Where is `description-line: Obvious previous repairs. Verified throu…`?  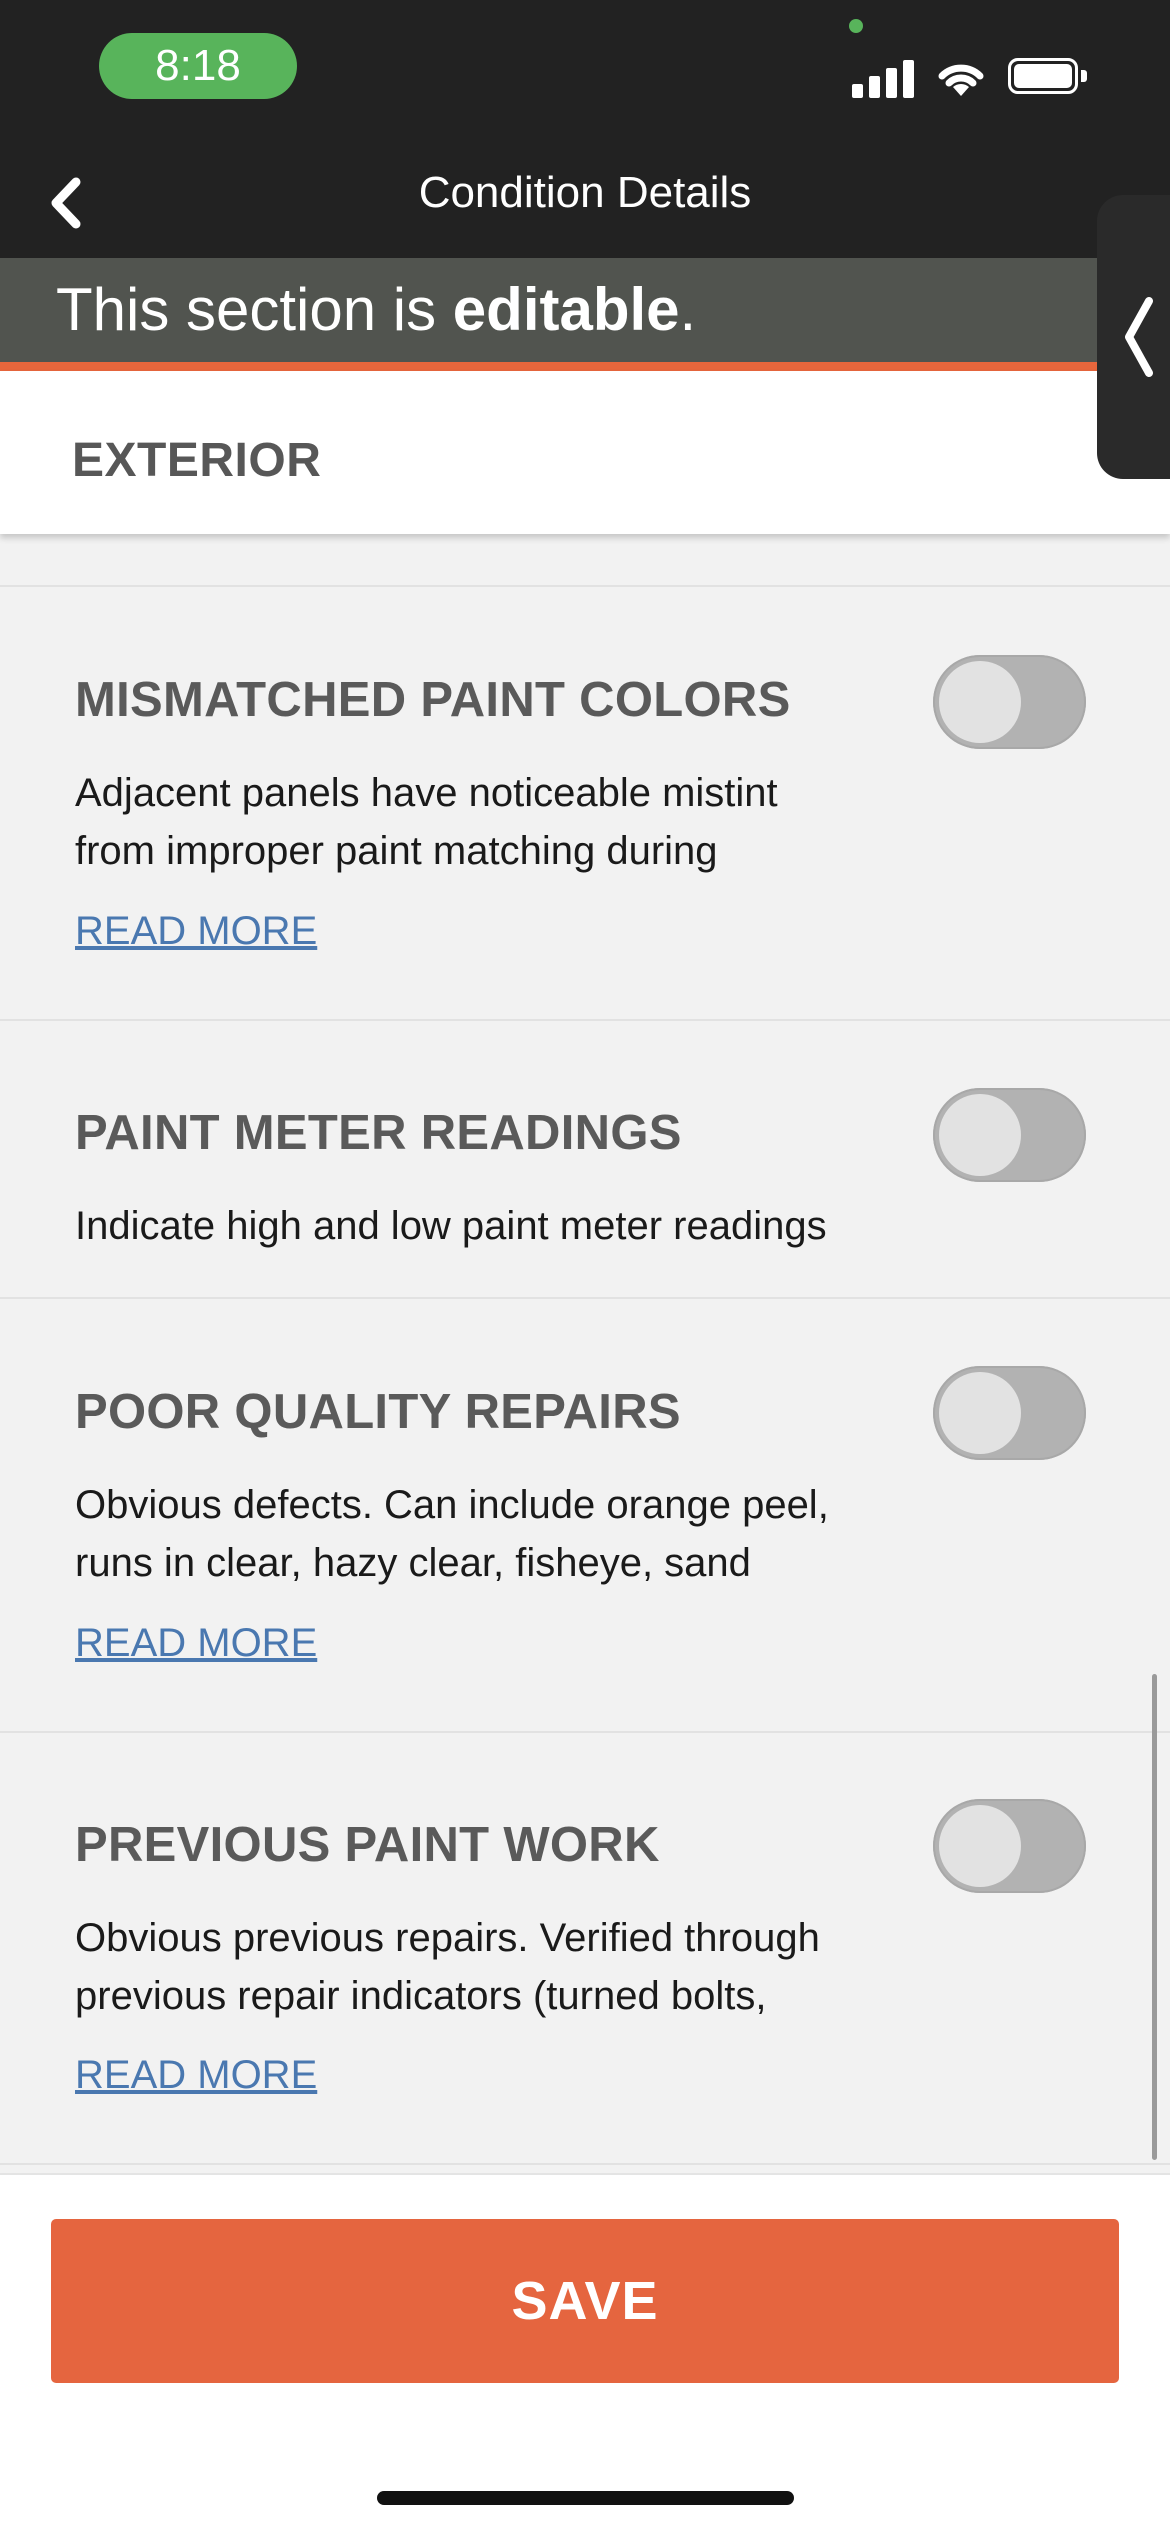
description-line: Obvious previous repairs. Verified throu… is located at coordinates (447, 1938).